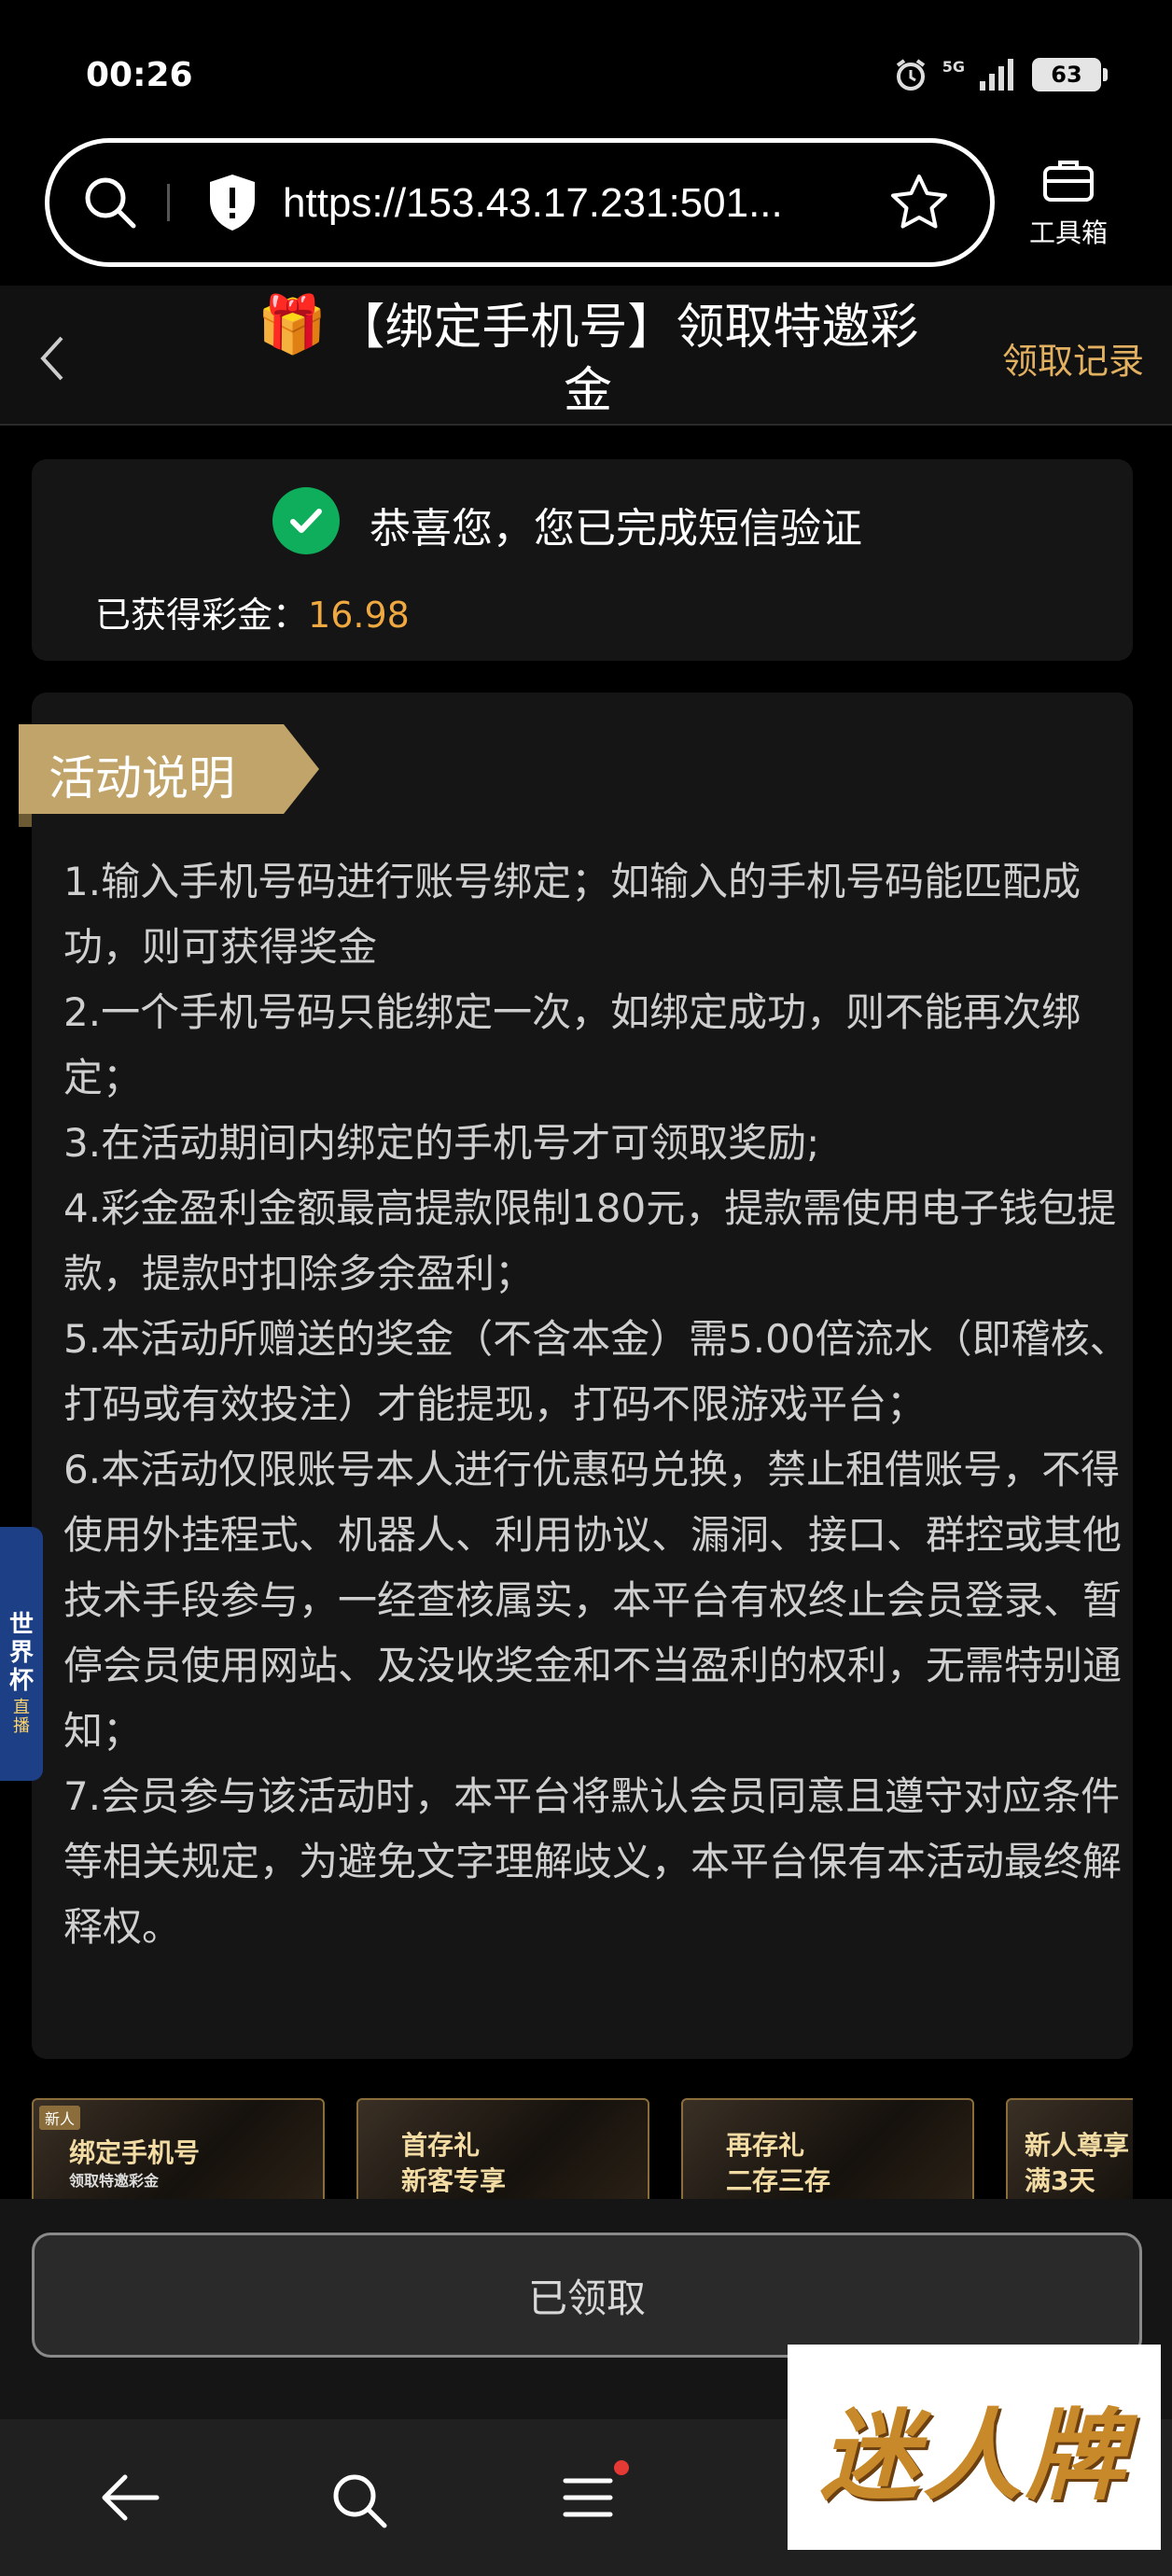 Image resolution: width=1172 pixels, height=2576 pixels. I want to click on status-icons: 5G 63, so click(1000, 74).